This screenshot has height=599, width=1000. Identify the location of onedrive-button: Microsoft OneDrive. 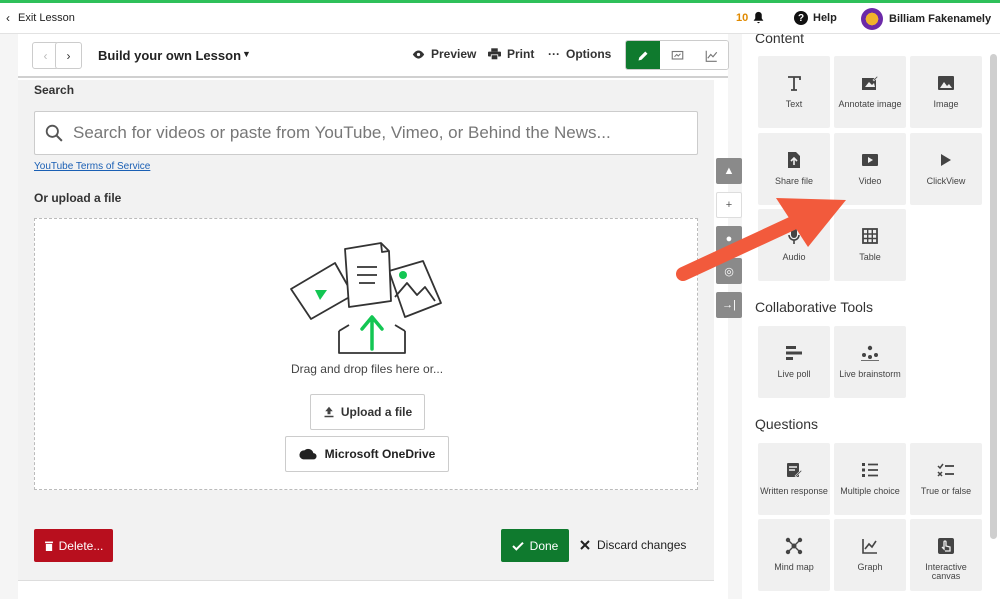
(367, 454).